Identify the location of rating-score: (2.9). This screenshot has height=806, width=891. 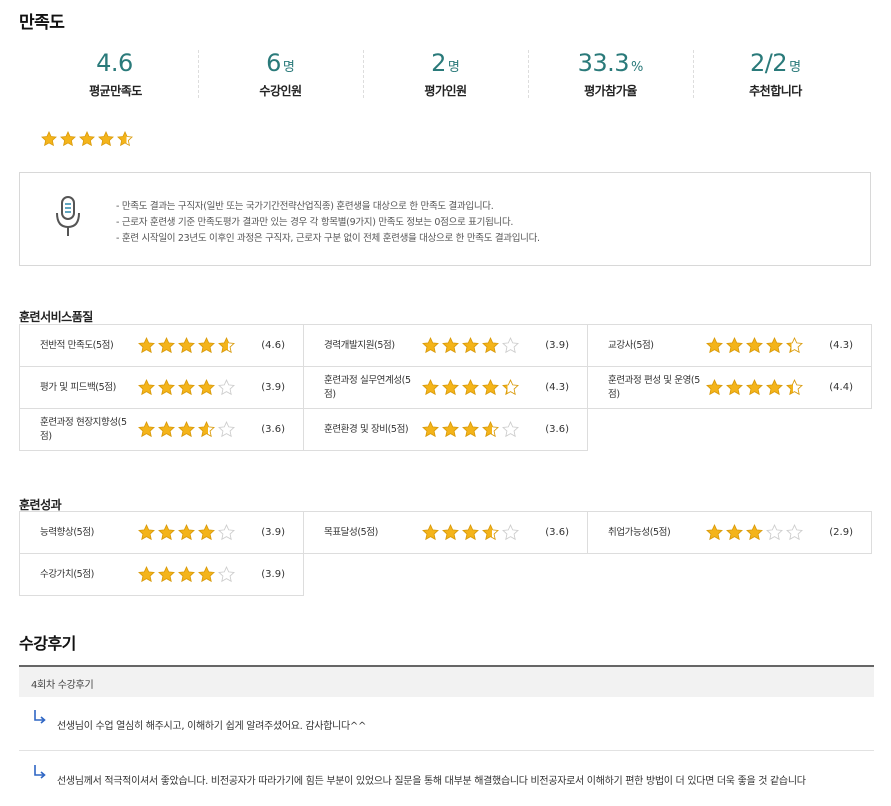
(841, 532).